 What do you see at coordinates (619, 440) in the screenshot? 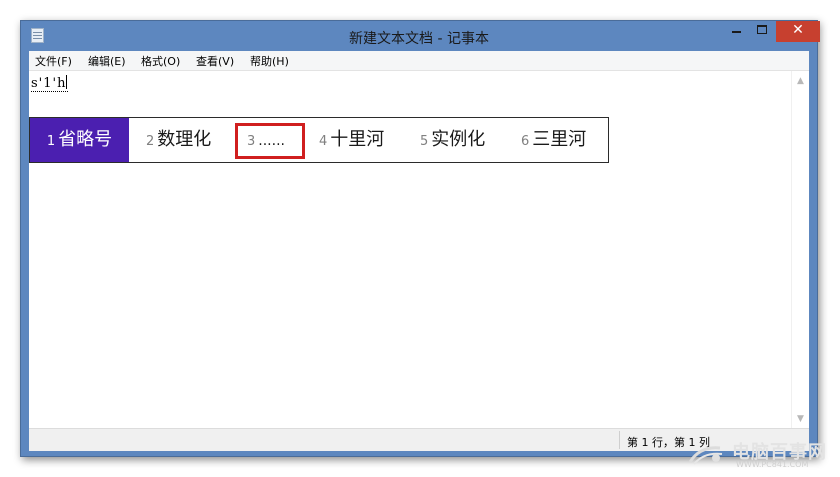
I see `status-divider` at bounding box center [619, 440].